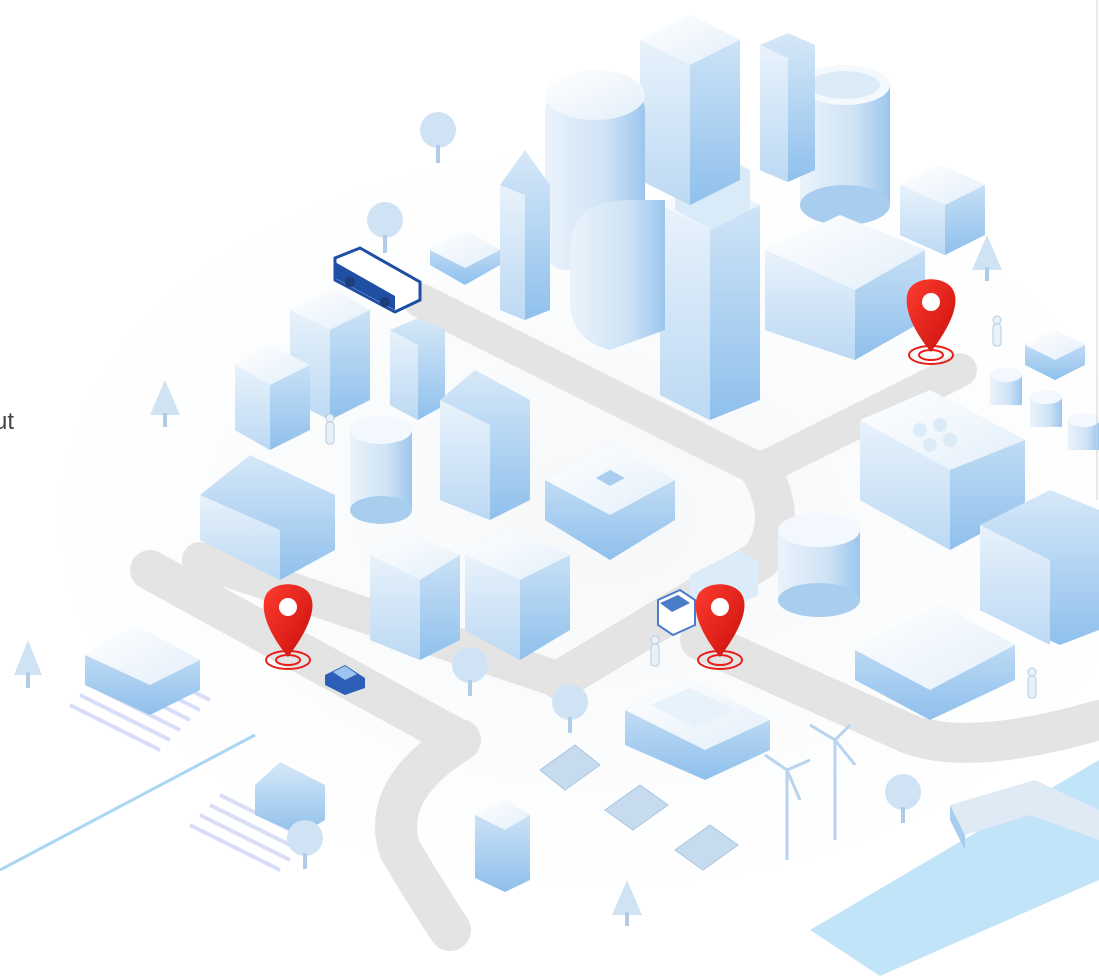 The width and height of the screenshot is (1099, 976). What do you see at coordinates (787, 107) in the screenshot?
I see `slim-tower` at bounding box center [787, 107].